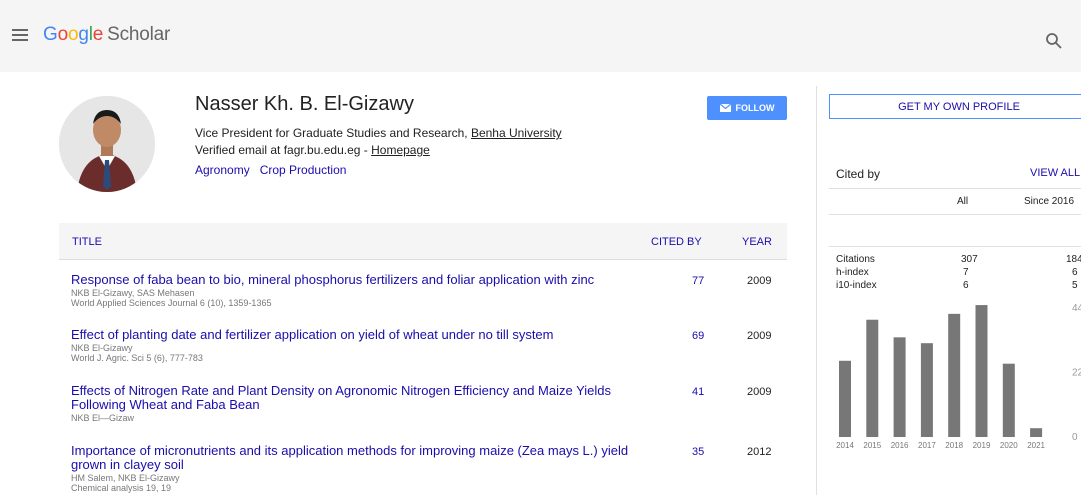 This screenshot has height=495, width=1081. What do you see at coordinates (698, 452) in the screenshot?
I see `cited-count: 35` at bounding box center [698, 452].